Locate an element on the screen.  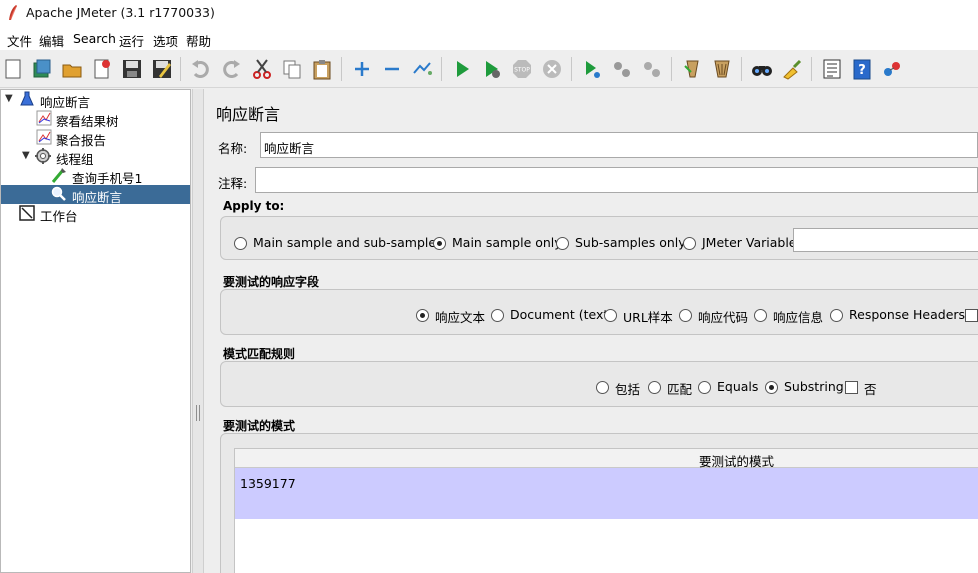
cut-icon is located at coordinates (262, 69).